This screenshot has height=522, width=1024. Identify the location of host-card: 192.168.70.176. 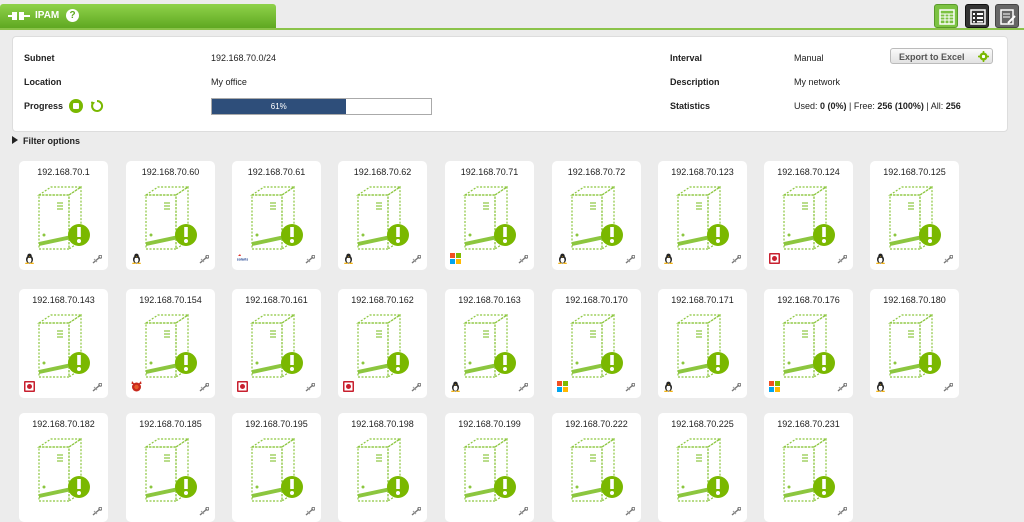
(808, 343).